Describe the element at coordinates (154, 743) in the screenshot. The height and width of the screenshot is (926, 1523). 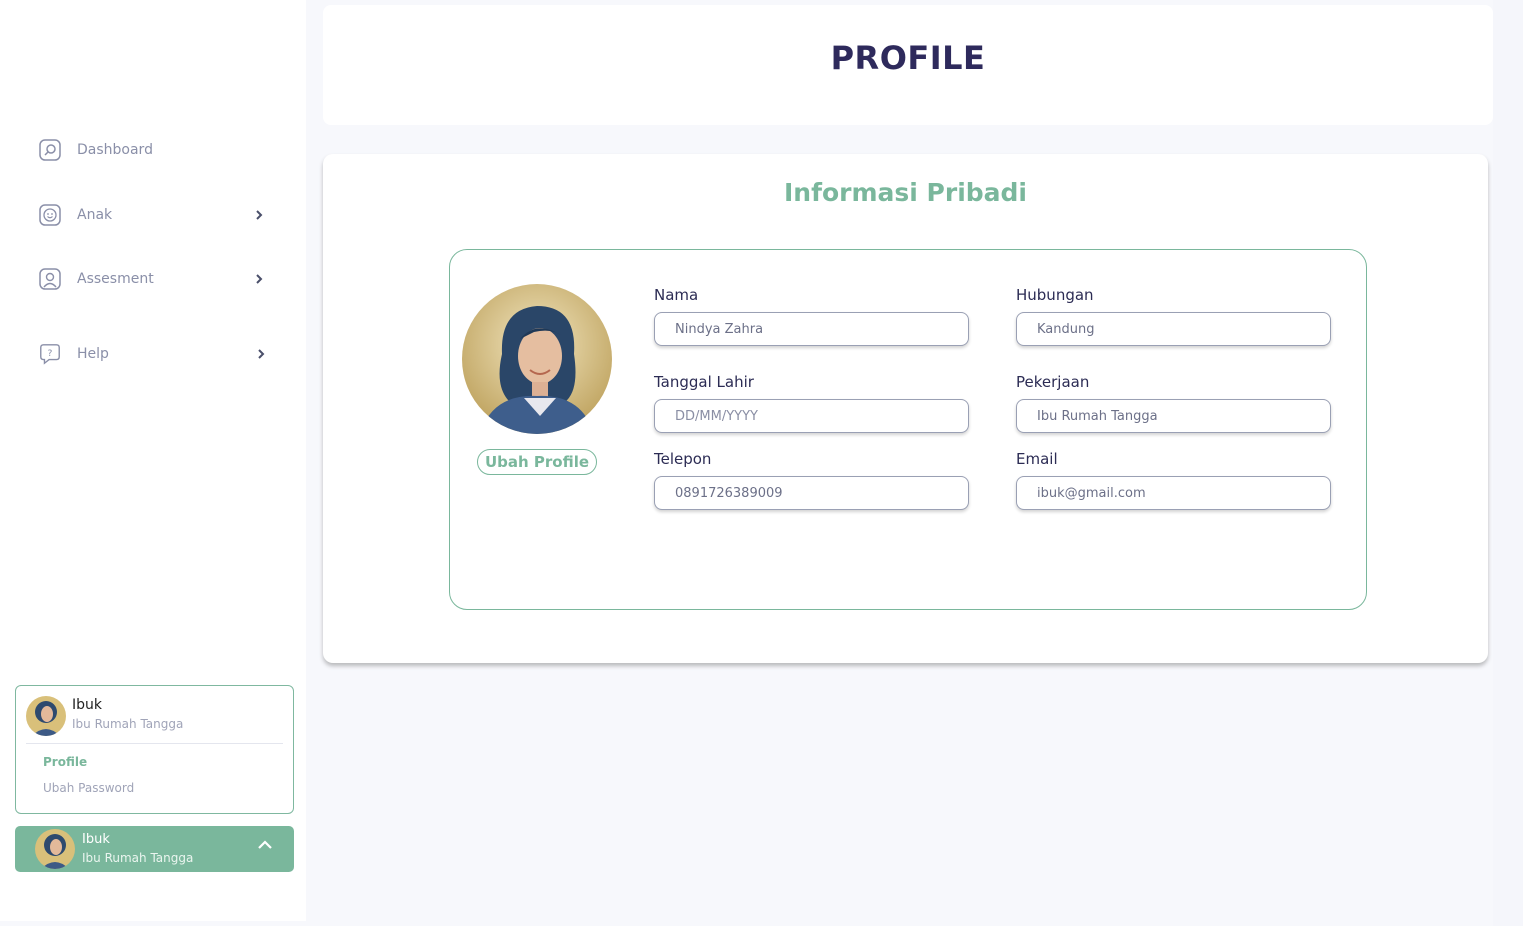
I see `divider` at that location.